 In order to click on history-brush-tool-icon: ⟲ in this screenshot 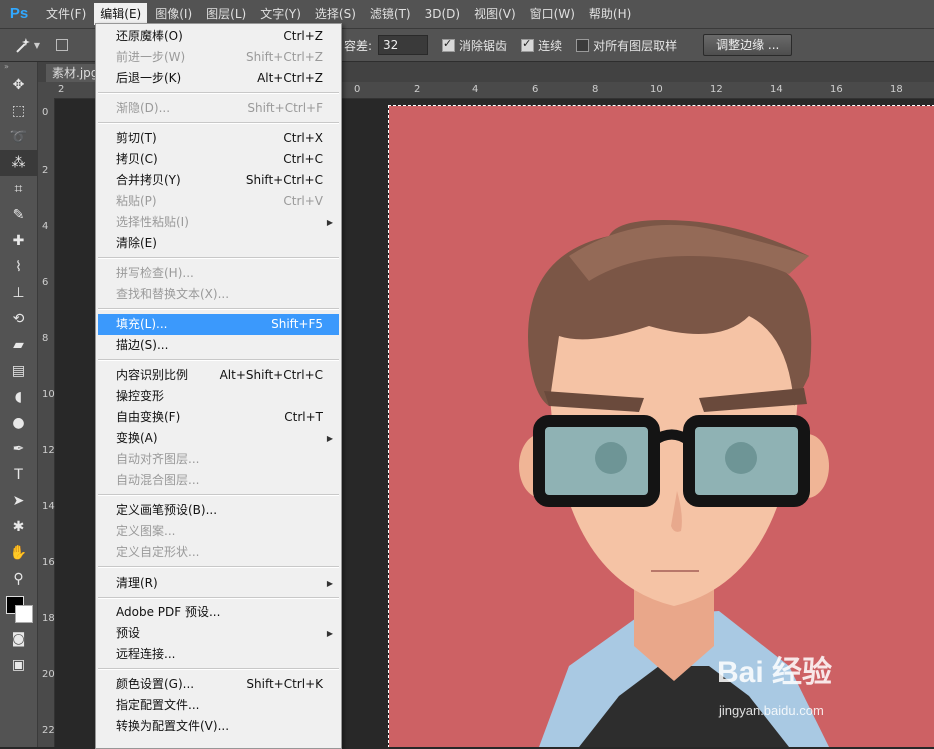, I will do `click(18, 319)`.